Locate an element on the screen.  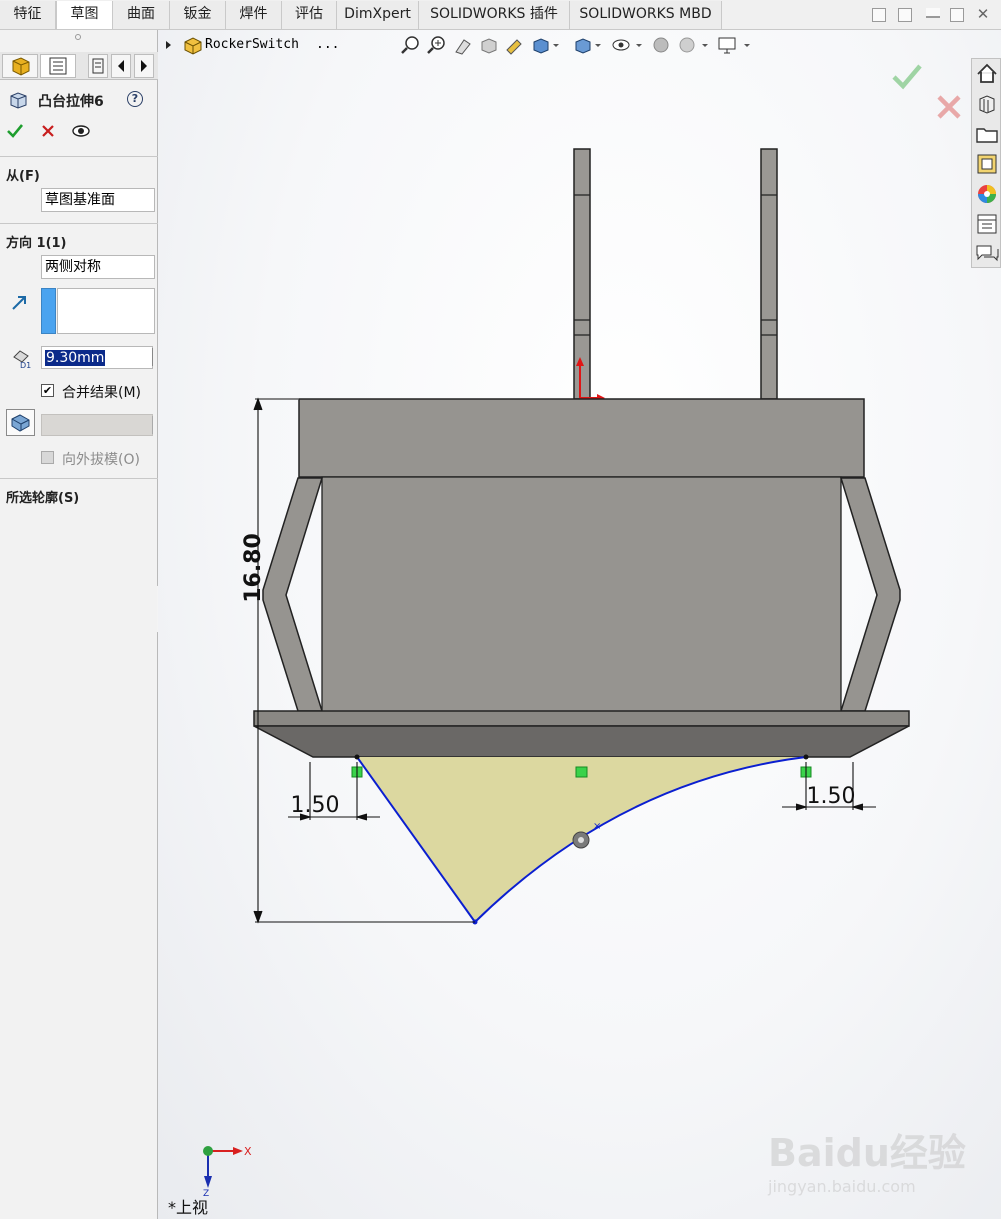
chevron-right-icon is located at coordinates (144, 66).